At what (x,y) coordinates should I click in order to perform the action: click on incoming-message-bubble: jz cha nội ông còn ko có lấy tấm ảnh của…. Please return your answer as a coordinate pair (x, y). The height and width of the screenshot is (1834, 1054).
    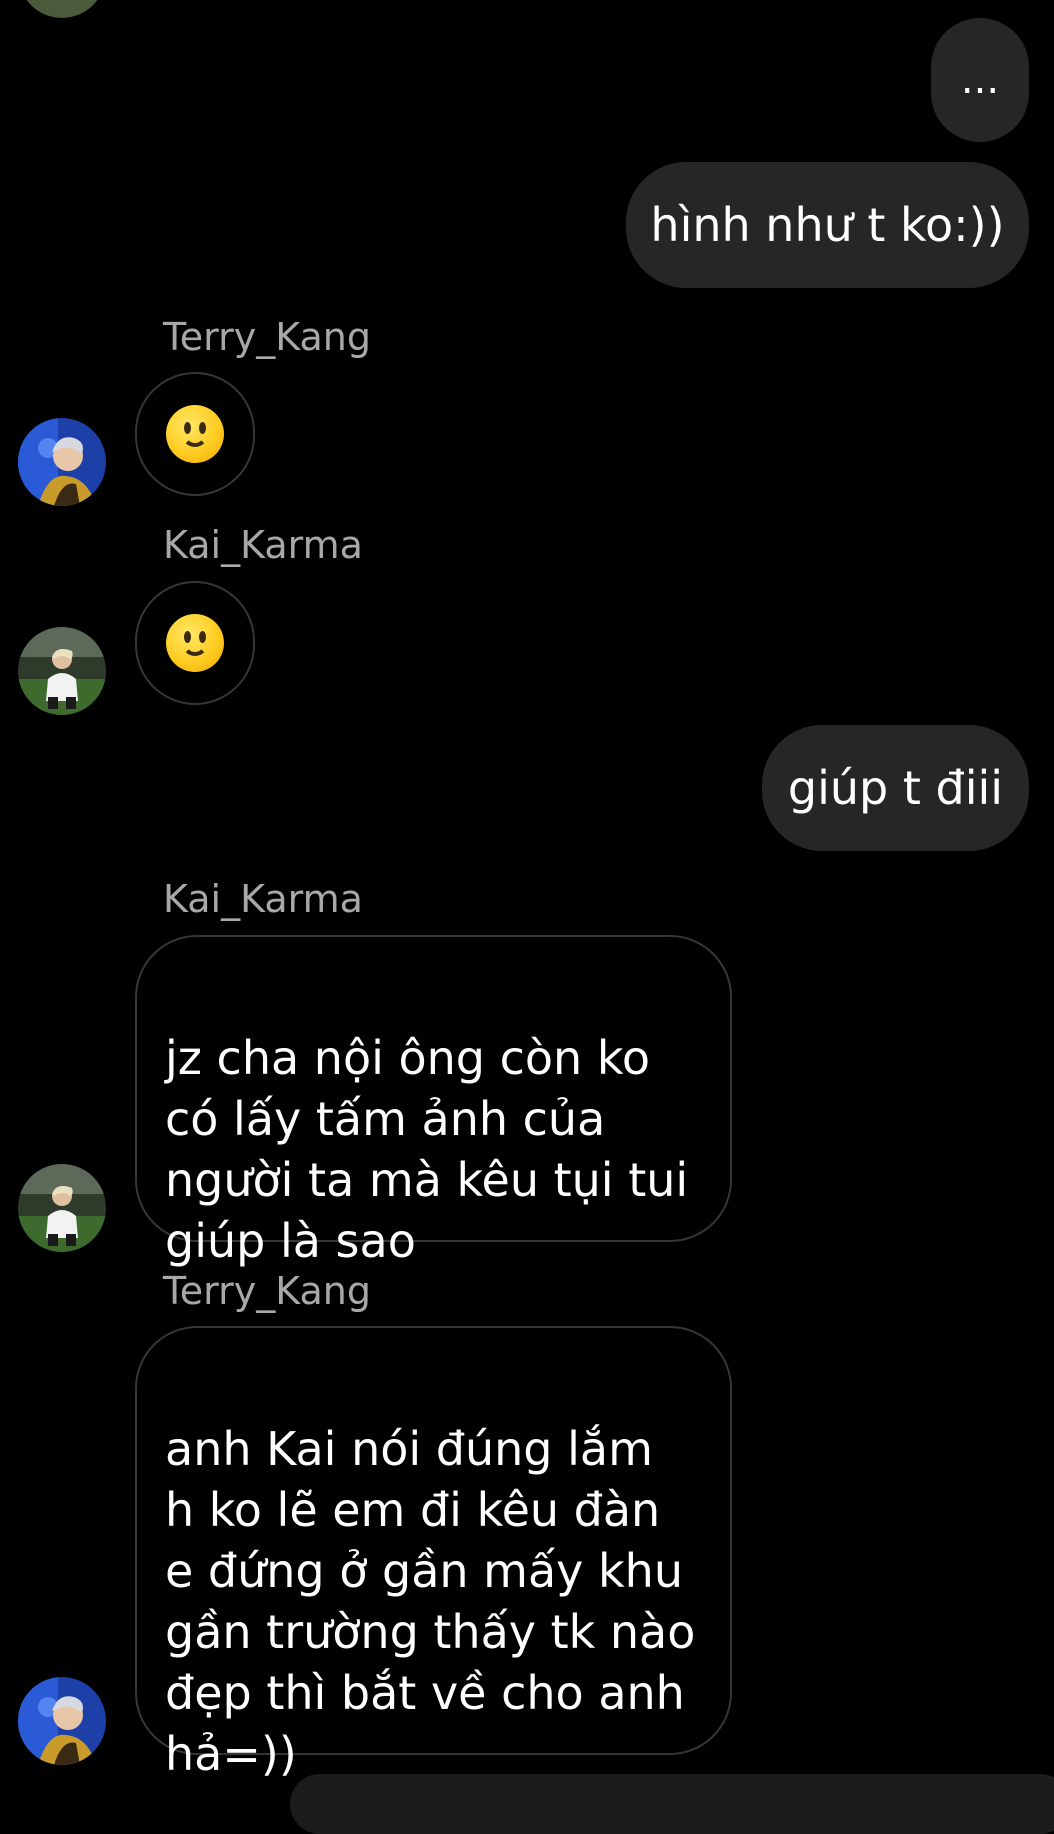
    Looking at the image, I should click on (433, 1101).